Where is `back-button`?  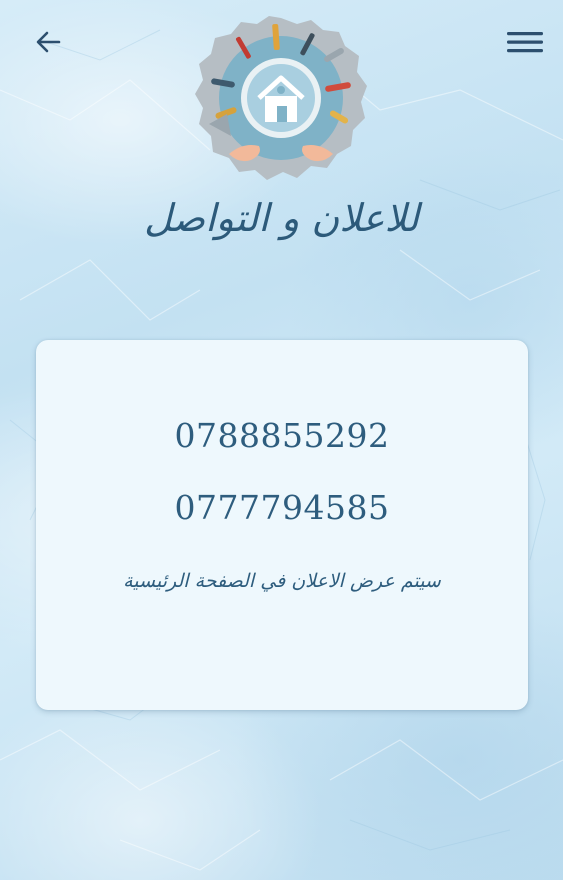 back-button is located at coordinates (48, 42).